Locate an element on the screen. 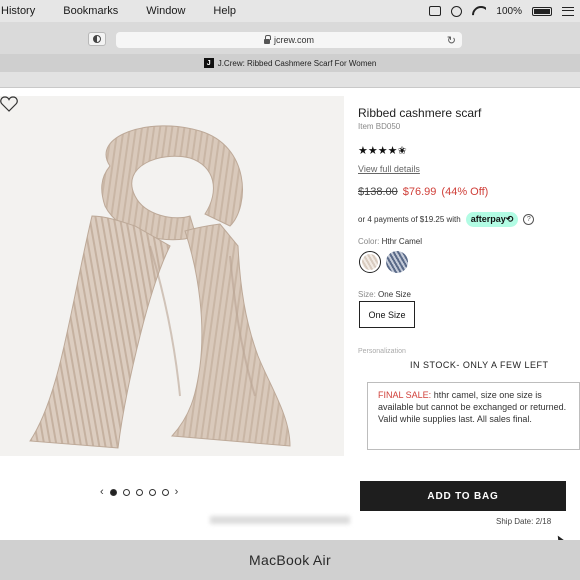 The height and width of the screenshot is (580, 580). lock-icon is located at coordinates (267, 39).